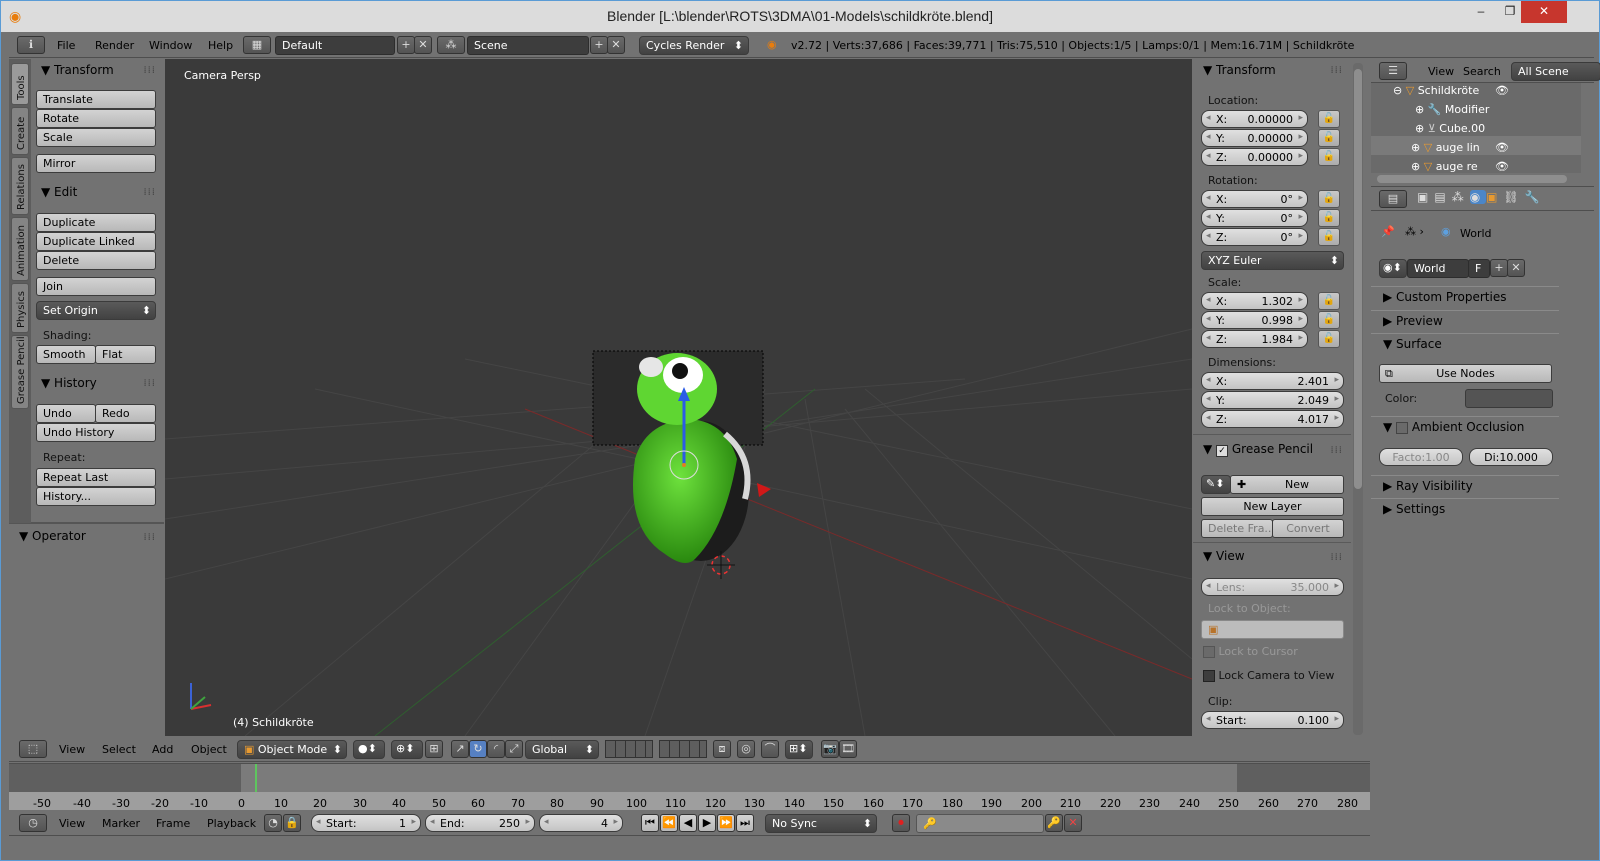 This screenshot has width=1600, height=861. I want to click on end-frame-field: ◂ End: 250 ▸, so click(480, 823).